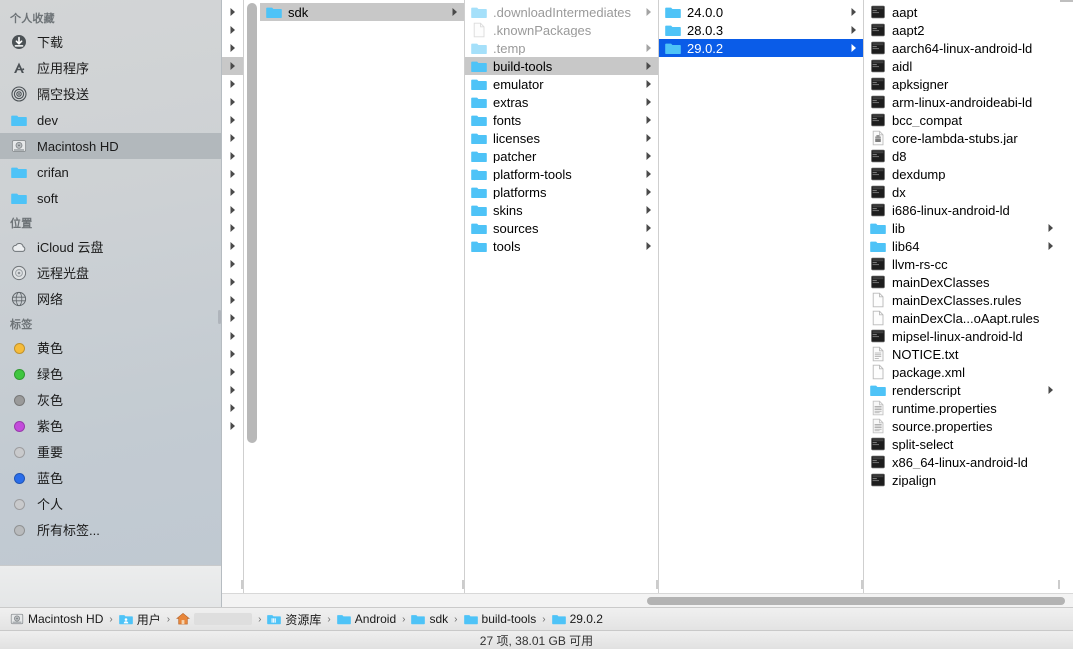 The image size is (1073, 649). I want to click on column-row: .knownPackages, so click(561, 30).